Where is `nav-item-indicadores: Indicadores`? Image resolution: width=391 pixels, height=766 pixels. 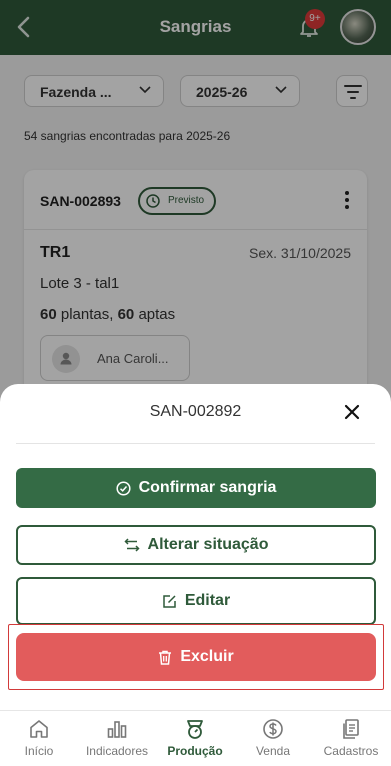
nav-item-indicadores: Indicadores is located at coordinates (117, 738).